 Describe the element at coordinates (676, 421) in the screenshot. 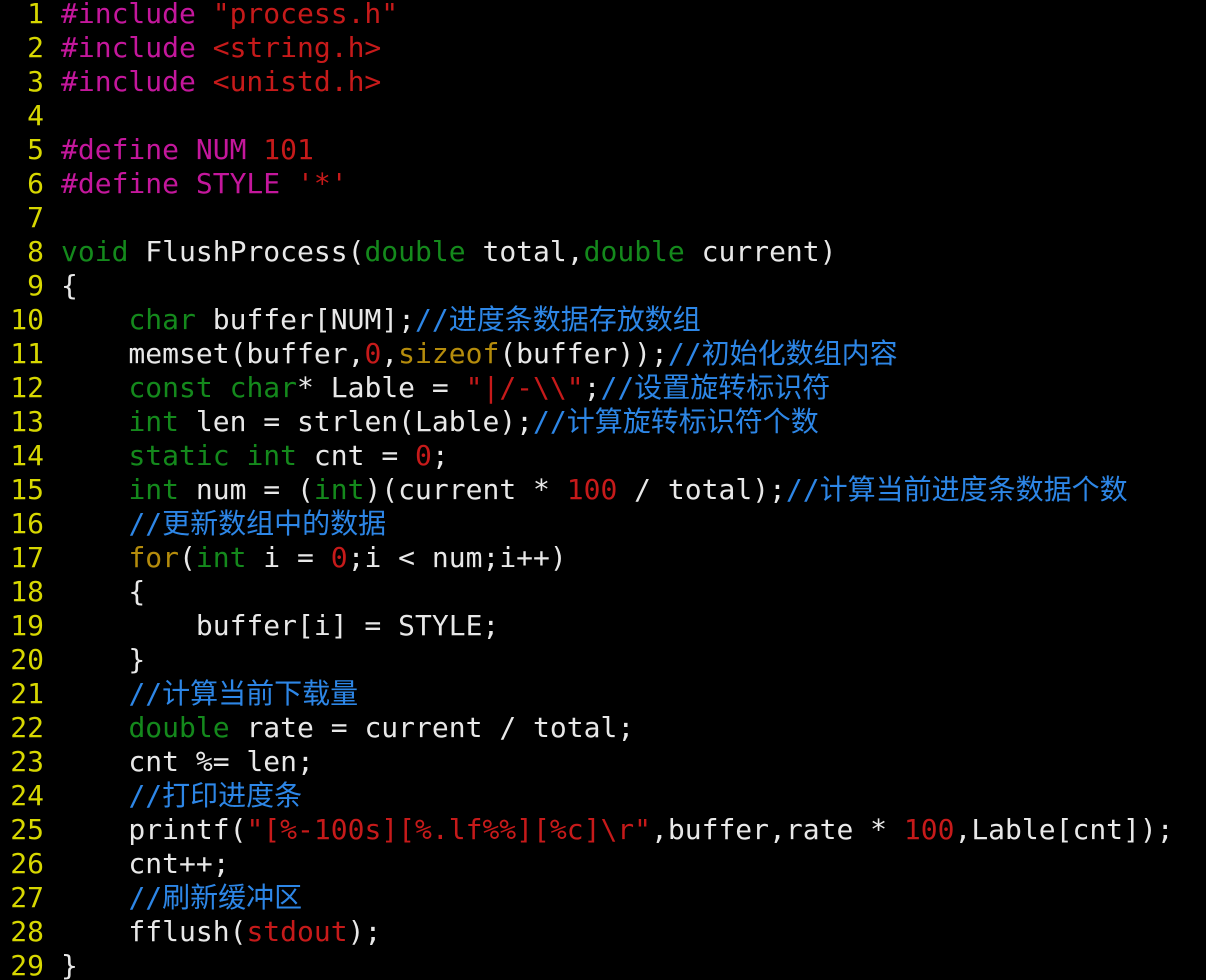

I see `code-token-comment: //计算旋转标识符个数` at that location.